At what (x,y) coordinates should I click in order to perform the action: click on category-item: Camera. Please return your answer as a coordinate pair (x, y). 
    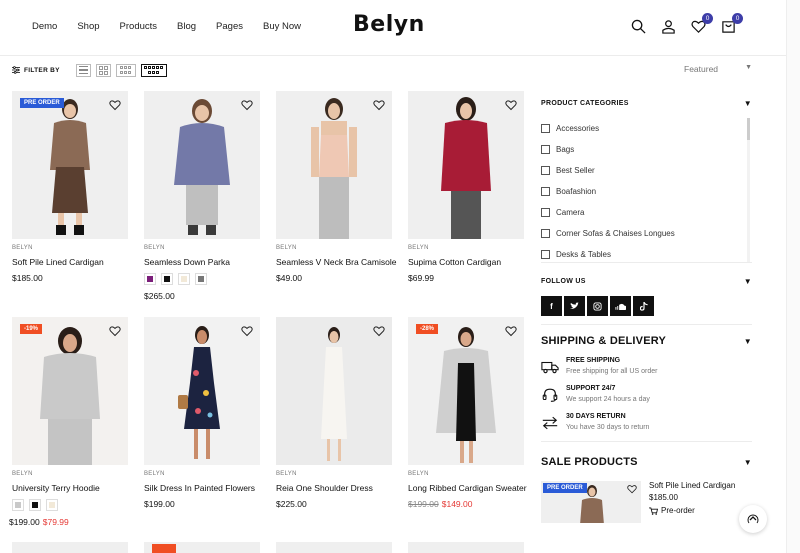
    Looking at the image, I should click on (646, 212).